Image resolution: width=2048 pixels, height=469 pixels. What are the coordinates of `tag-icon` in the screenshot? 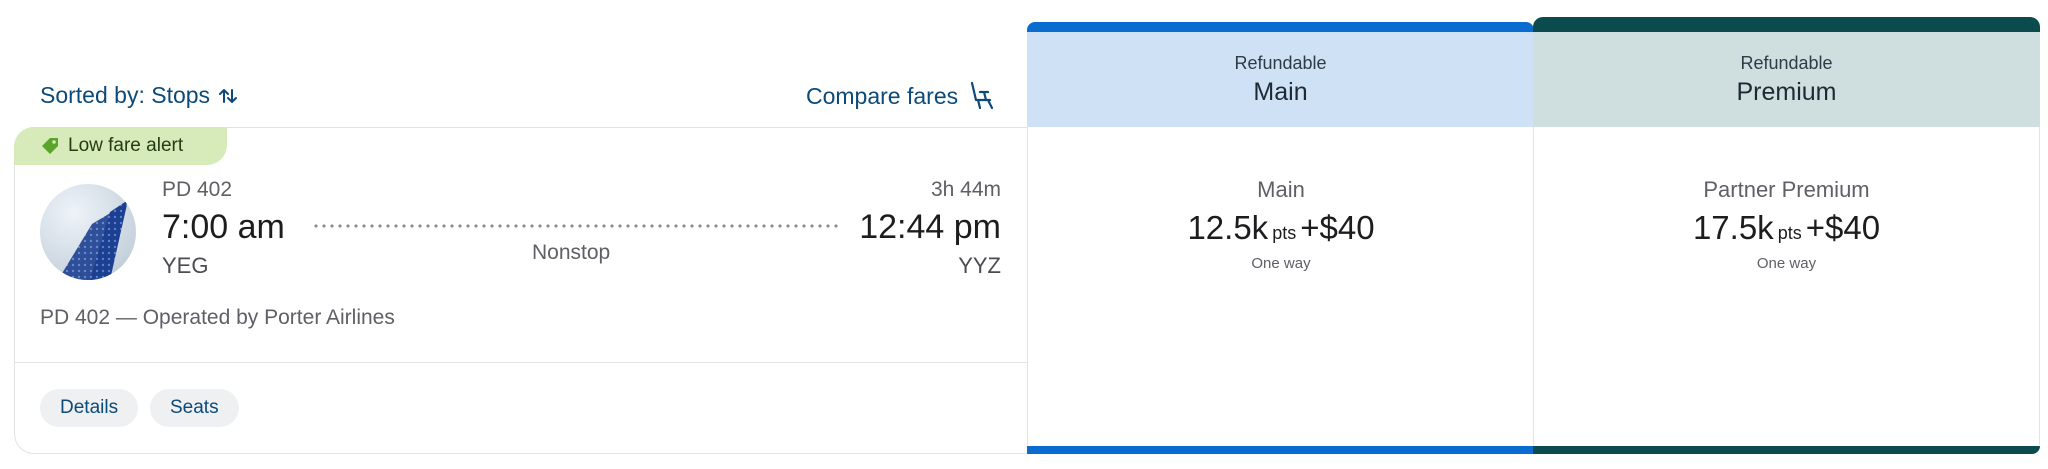 It's located at (50, 146).